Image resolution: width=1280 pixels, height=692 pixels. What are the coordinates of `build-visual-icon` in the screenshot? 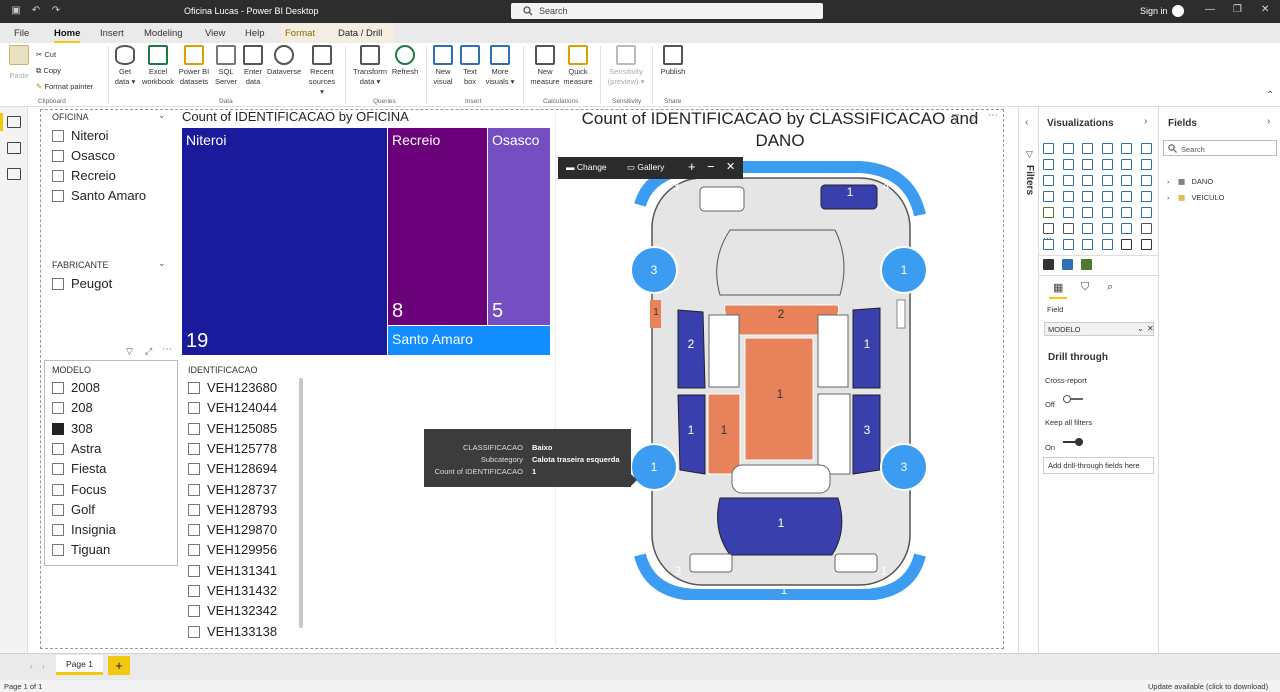 It's located at (1048, 264).